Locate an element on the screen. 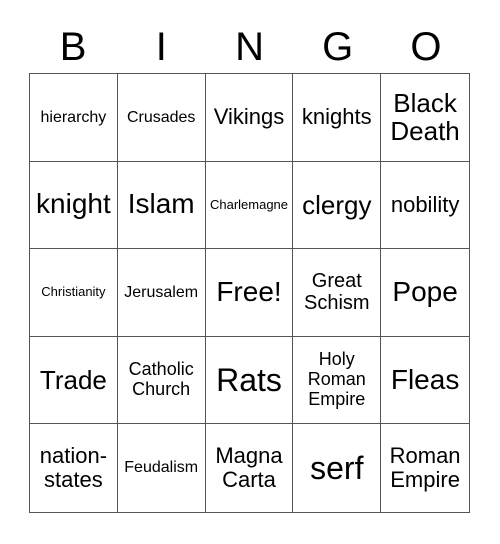 This screenshot has height=544, width=500. bingo-cell: serf is located at coordinates (337, 468).